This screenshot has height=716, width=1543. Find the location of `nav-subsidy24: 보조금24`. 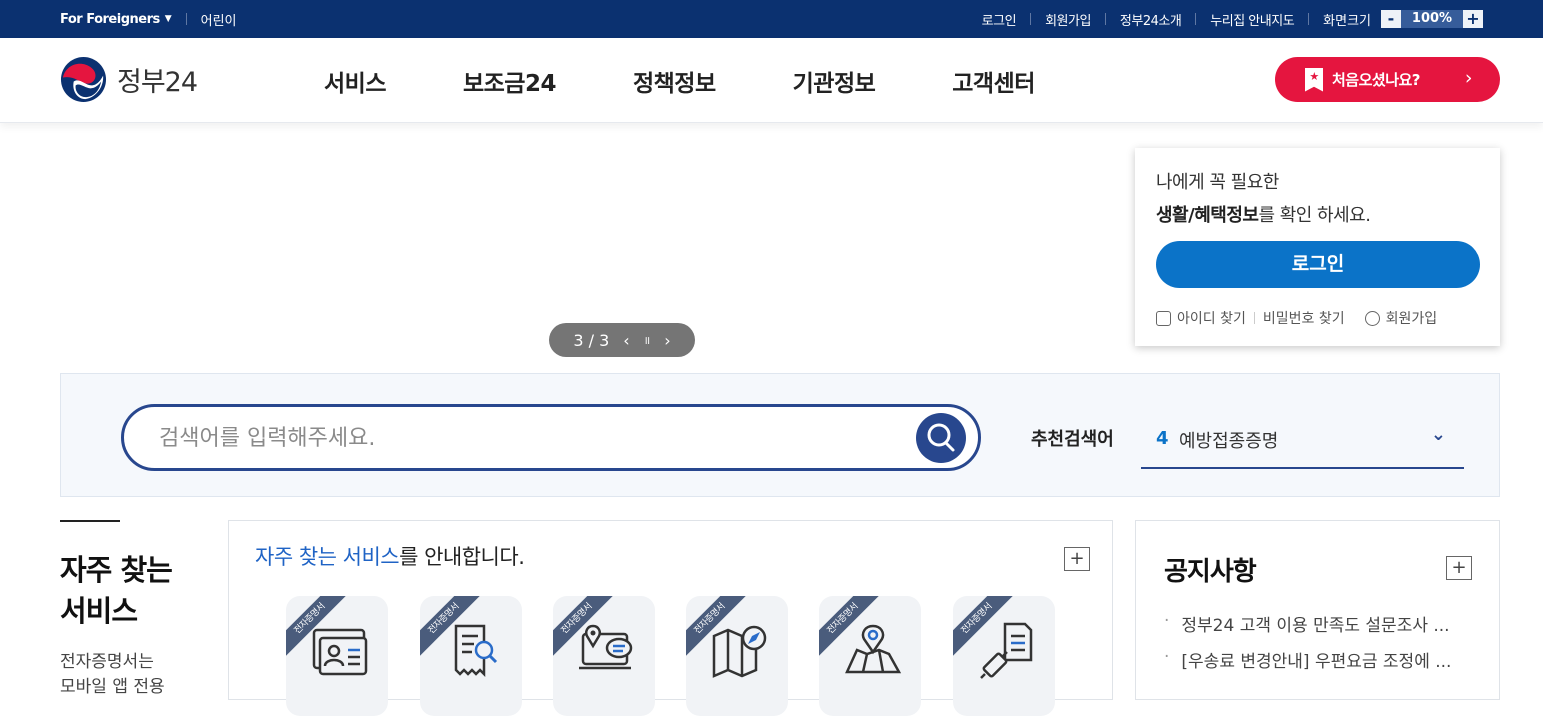

nav-subsidy24: 보조금24 is located at coordinates (510, 81).